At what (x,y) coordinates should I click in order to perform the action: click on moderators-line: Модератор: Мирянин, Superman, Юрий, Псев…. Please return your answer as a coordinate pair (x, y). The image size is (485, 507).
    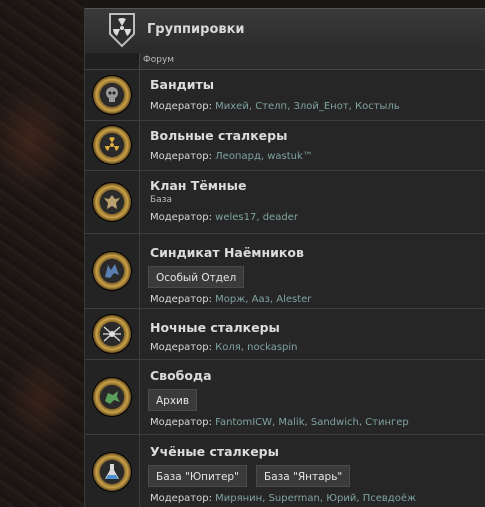
    Looking at the image, I should click on (283, 498).